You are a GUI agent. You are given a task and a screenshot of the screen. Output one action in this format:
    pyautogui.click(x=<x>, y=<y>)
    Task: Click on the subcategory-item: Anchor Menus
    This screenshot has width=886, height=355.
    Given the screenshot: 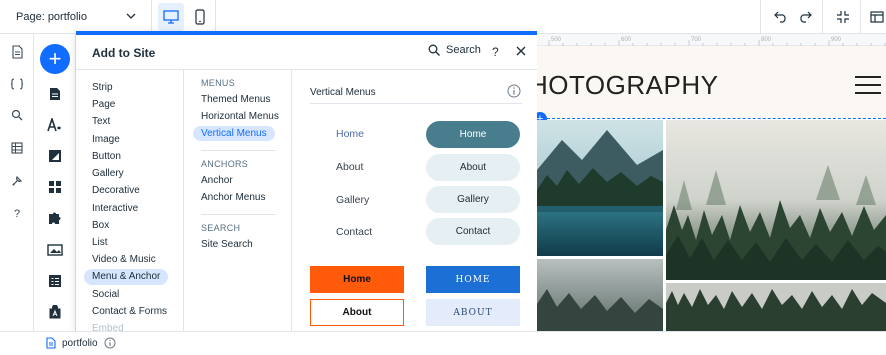 What is the action you would take?
    pyautogui.click(x=233, y=197)
    